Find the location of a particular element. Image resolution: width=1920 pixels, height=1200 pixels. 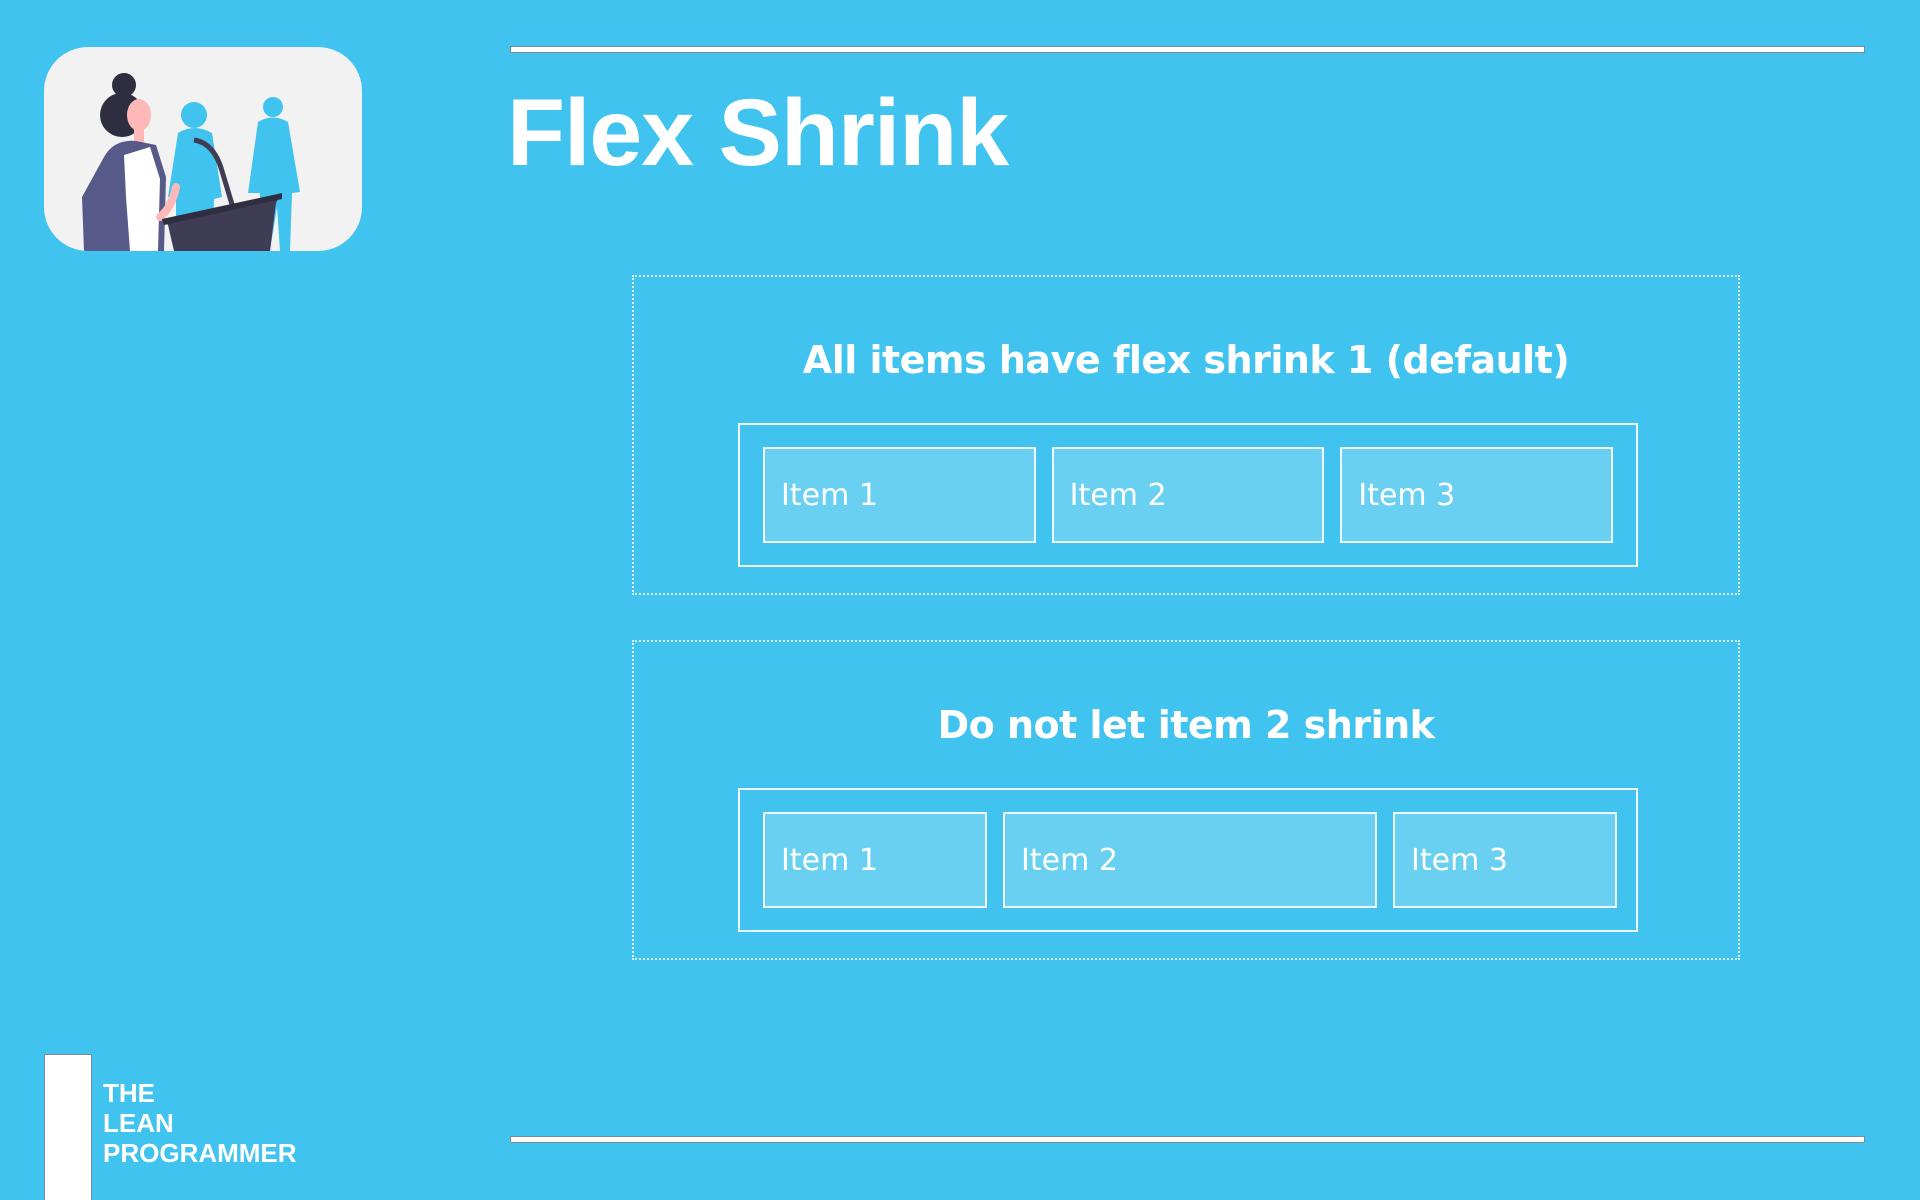

brand-bar is located at coordinates (68, 1127).